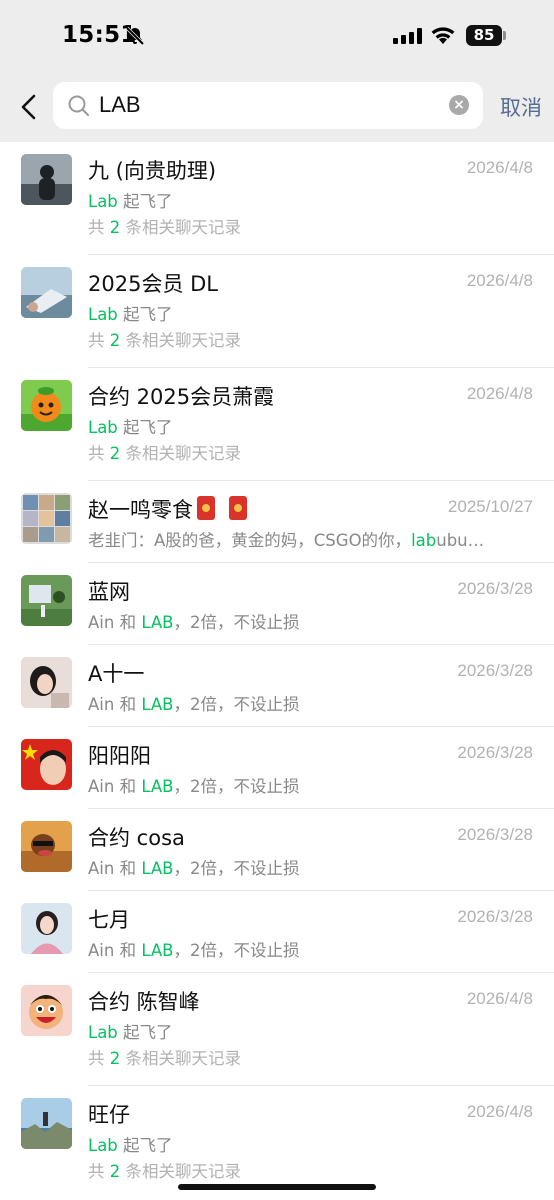  What do you see at coordinates (29, 107) in the screenshot?
I see `back-chevron-icon` at bounding box center [29, 107].